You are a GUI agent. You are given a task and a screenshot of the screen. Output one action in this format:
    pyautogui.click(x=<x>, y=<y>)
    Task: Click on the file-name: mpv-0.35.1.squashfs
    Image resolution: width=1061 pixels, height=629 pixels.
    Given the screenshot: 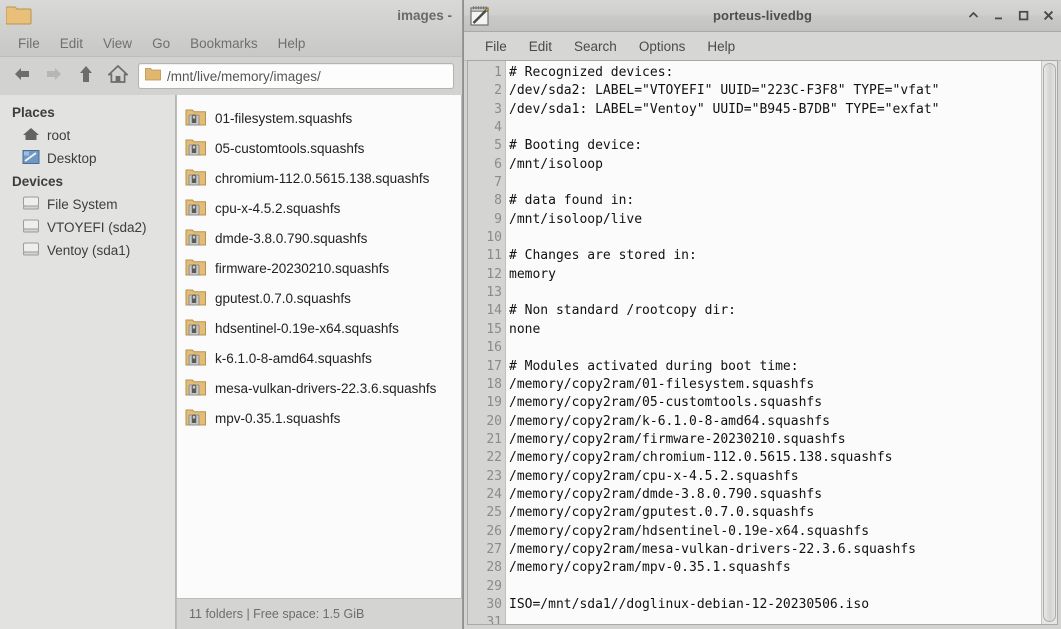 What is the action you would take?
    pyautogui.click(x=278, y=418)
    